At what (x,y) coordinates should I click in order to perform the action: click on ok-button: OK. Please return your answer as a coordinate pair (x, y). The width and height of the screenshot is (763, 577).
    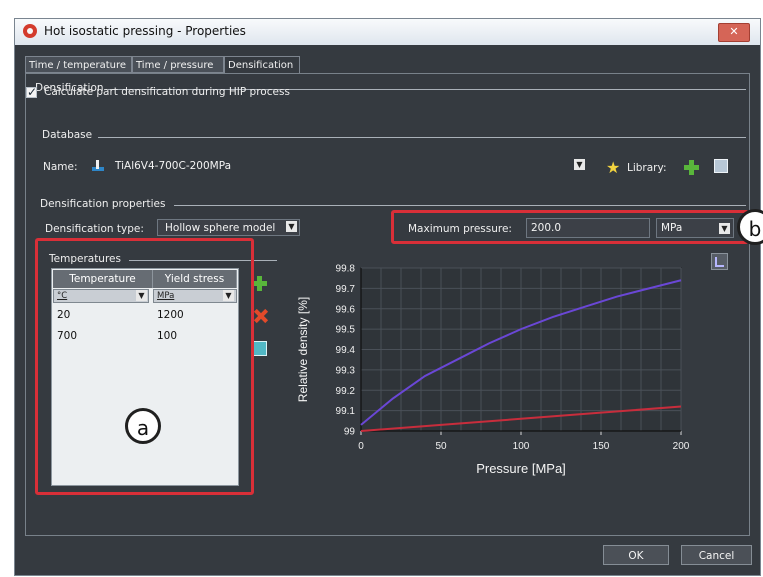
    Looking at the image, I should click on (636, 555).